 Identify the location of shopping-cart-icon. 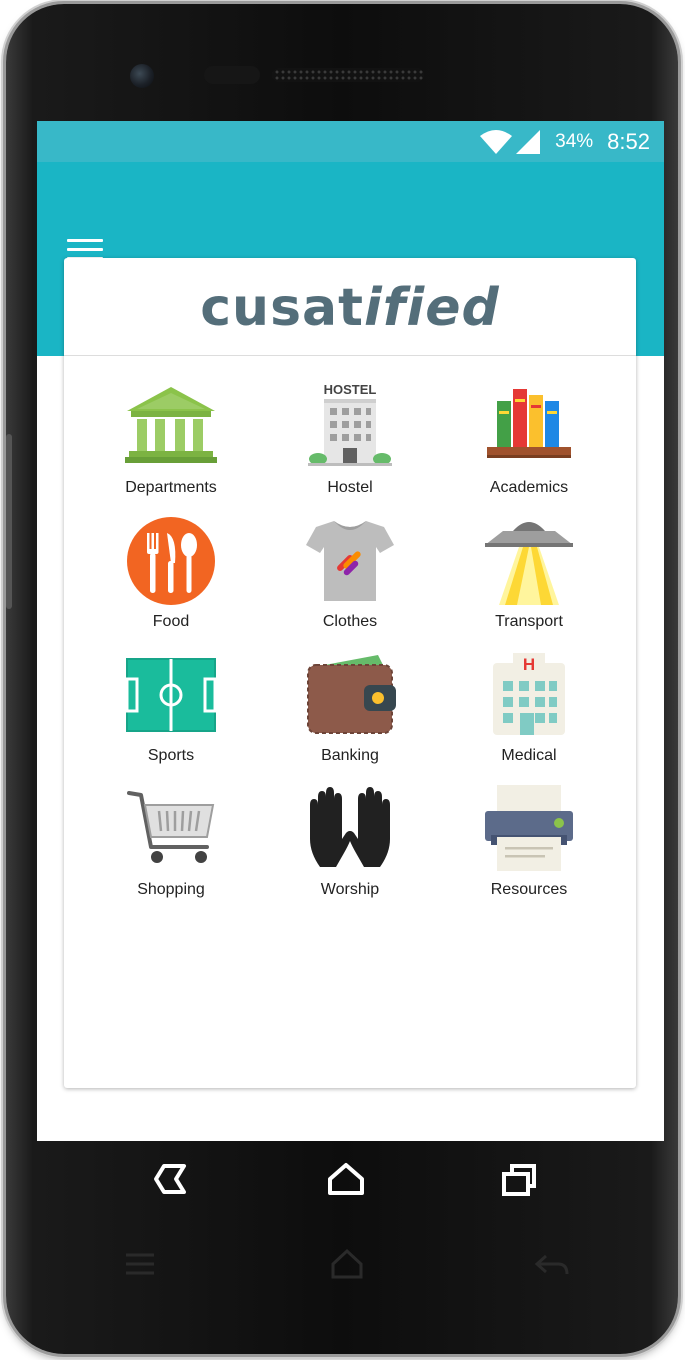
(171, 827).